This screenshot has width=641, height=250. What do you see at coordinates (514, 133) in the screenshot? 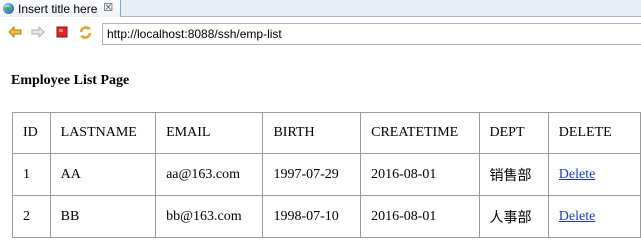
I see `column-header-dept: DEPT` at bounding box center [514, 133].